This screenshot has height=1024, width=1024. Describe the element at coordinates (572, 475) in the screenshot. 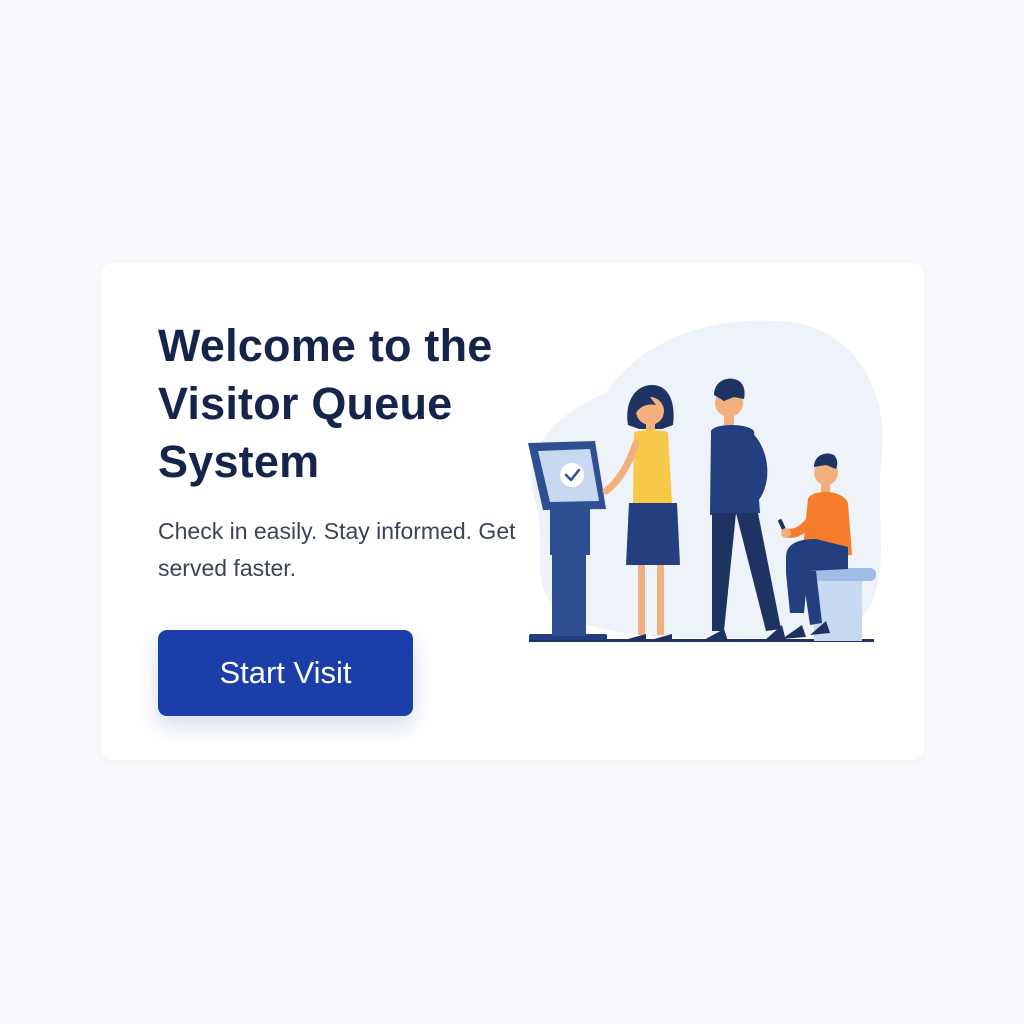

I see `check-circle-icon` at that location.